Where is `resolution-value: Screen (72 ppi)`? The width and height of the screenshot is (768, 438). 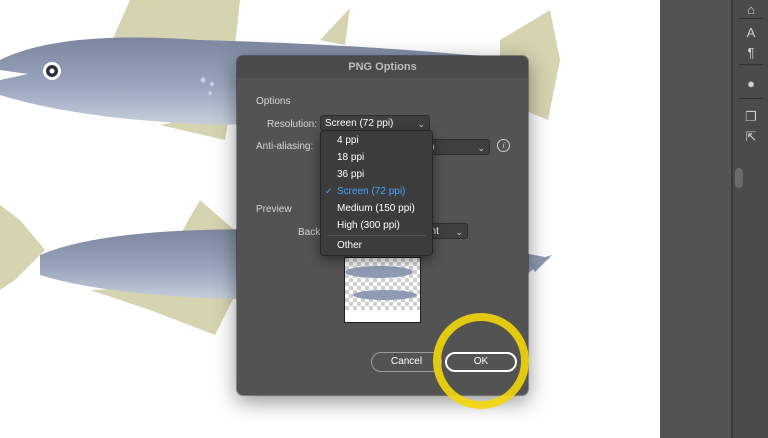 resolution-value: Screen (72 ppi) is located at coordinates (359, 123).